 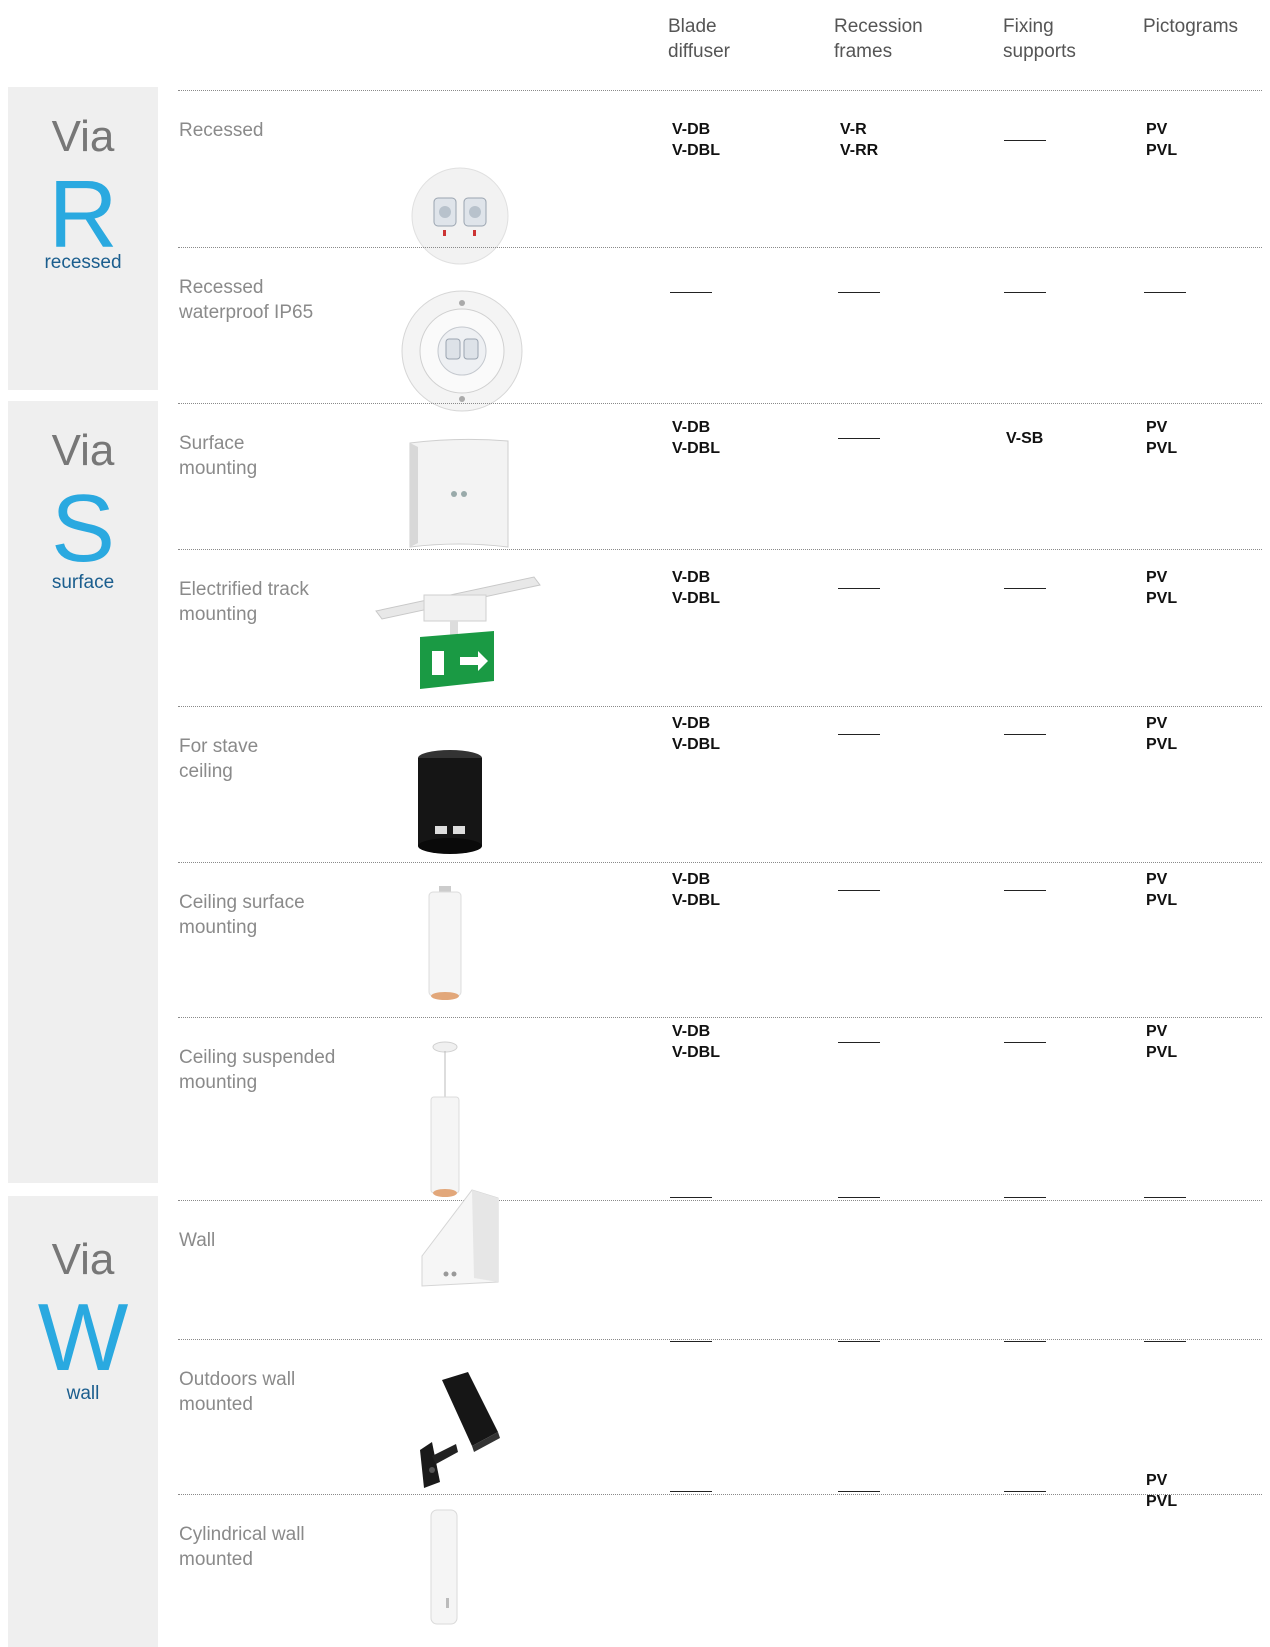 What do you see at coordinates (221, 130) in the screenshot?
I see `mounting-type-label: Recessed` at bounding box center [221, 130].